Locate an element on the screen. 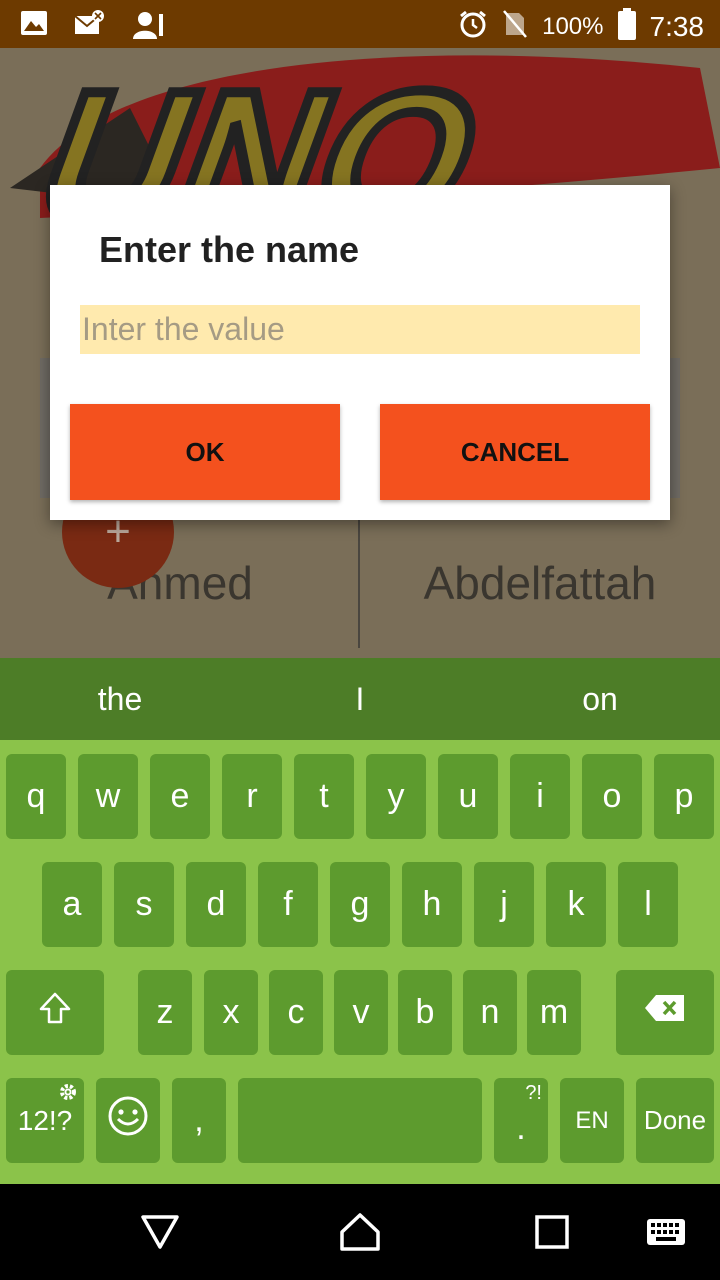 The width and height of the screenshot is (720, 1280). period-alt-label: ?! is located at coordinates (533, 1093).